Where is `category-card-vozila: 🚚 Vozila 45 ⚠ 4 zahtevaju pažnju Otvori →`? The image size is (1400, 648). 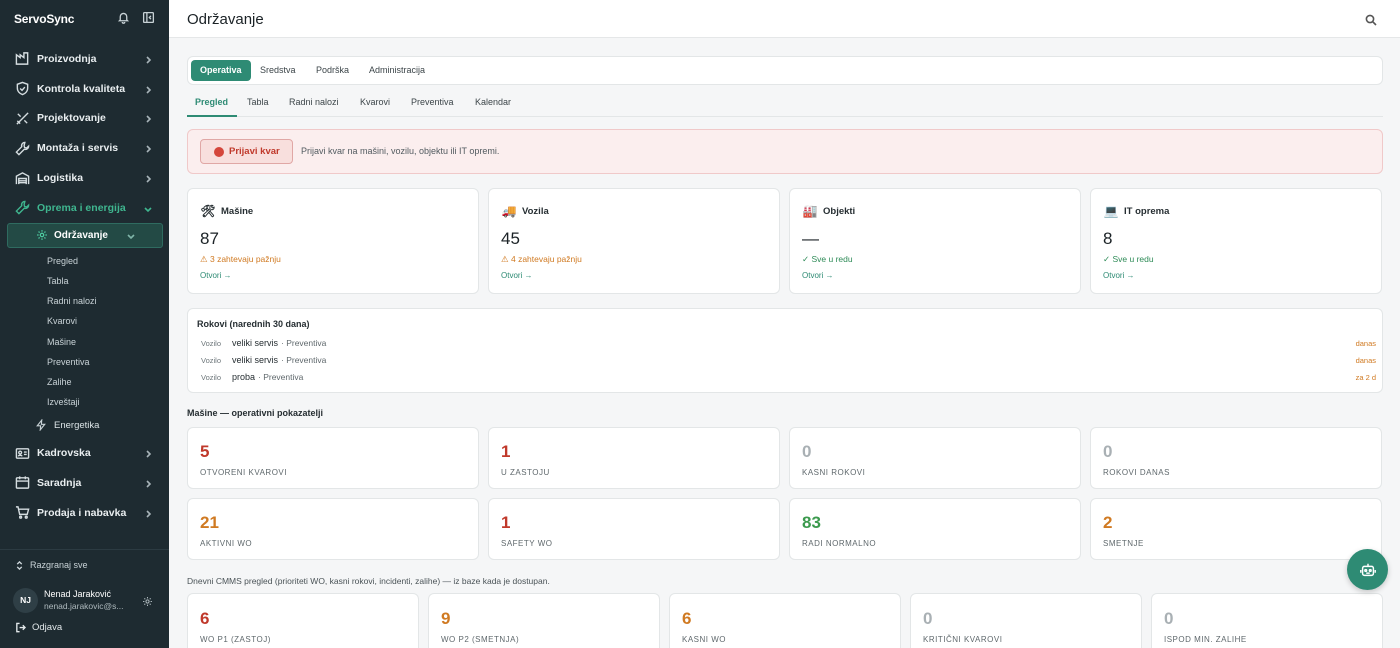 category-card-vozila: 🚚 Vozila 45 ⚠ 4 zahtevaju pažnju Otvori → is located at coordinates (634, 241).